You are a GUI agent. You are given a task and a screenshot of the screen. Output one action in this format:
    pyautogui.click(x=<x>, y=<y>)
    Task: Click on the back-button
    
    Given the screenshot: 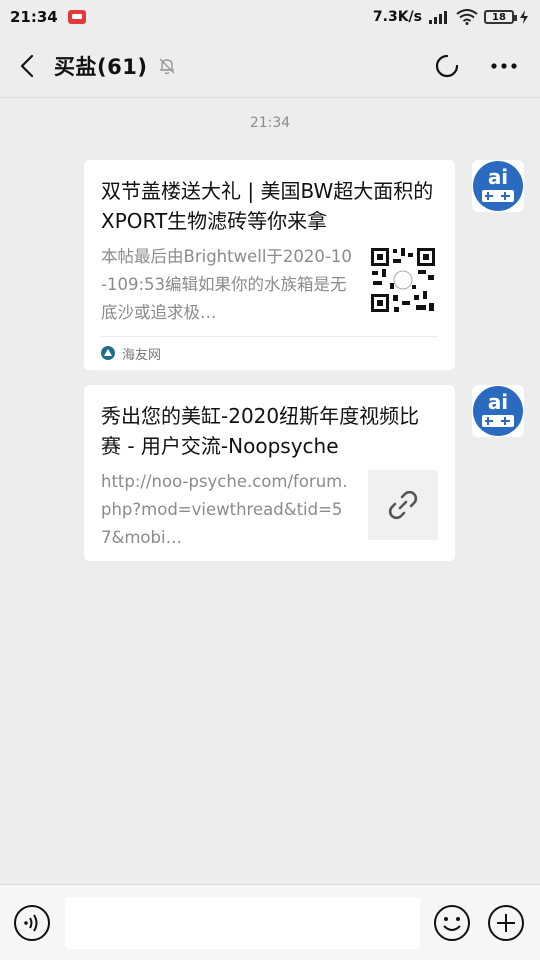 What is the action you would take?
    pyautogui.click(x=27, y=66)
    